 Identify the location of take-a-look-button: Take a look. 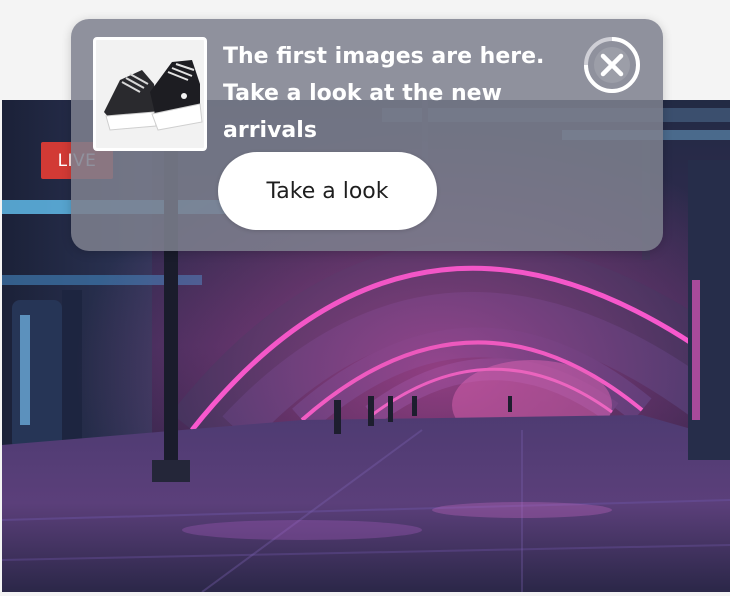
(327, 191).